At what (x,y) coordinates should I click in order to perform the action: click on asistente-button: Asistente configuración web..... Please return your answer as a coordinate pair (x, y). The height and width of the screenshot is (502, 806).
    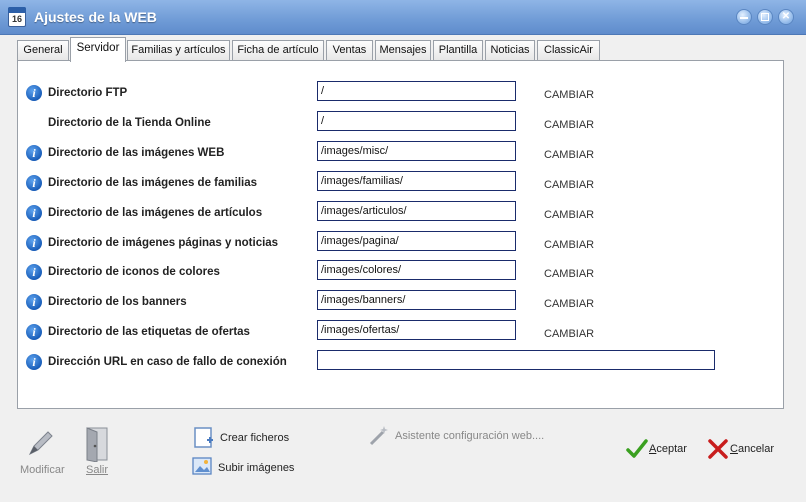
    Looking at the image, I should click on (463, 436).